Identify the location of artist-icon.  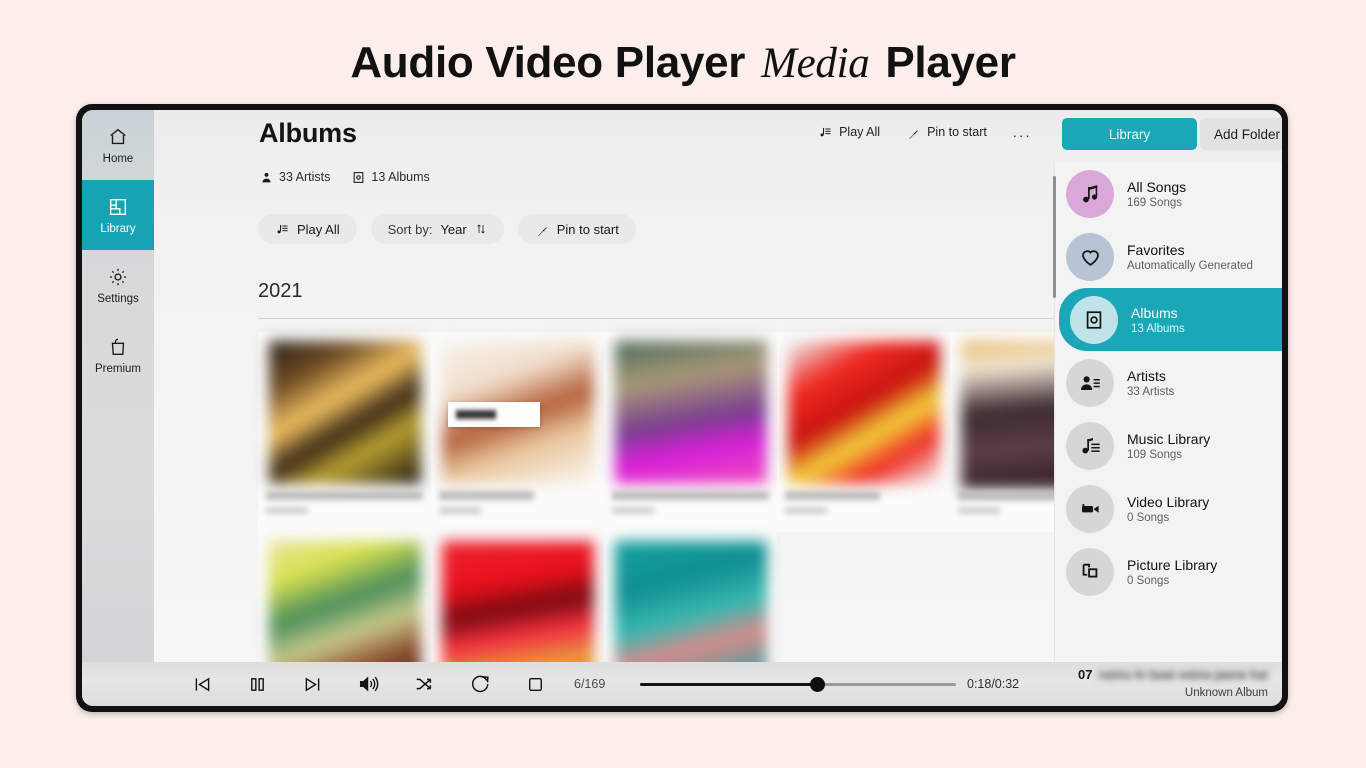
(1090, 383).